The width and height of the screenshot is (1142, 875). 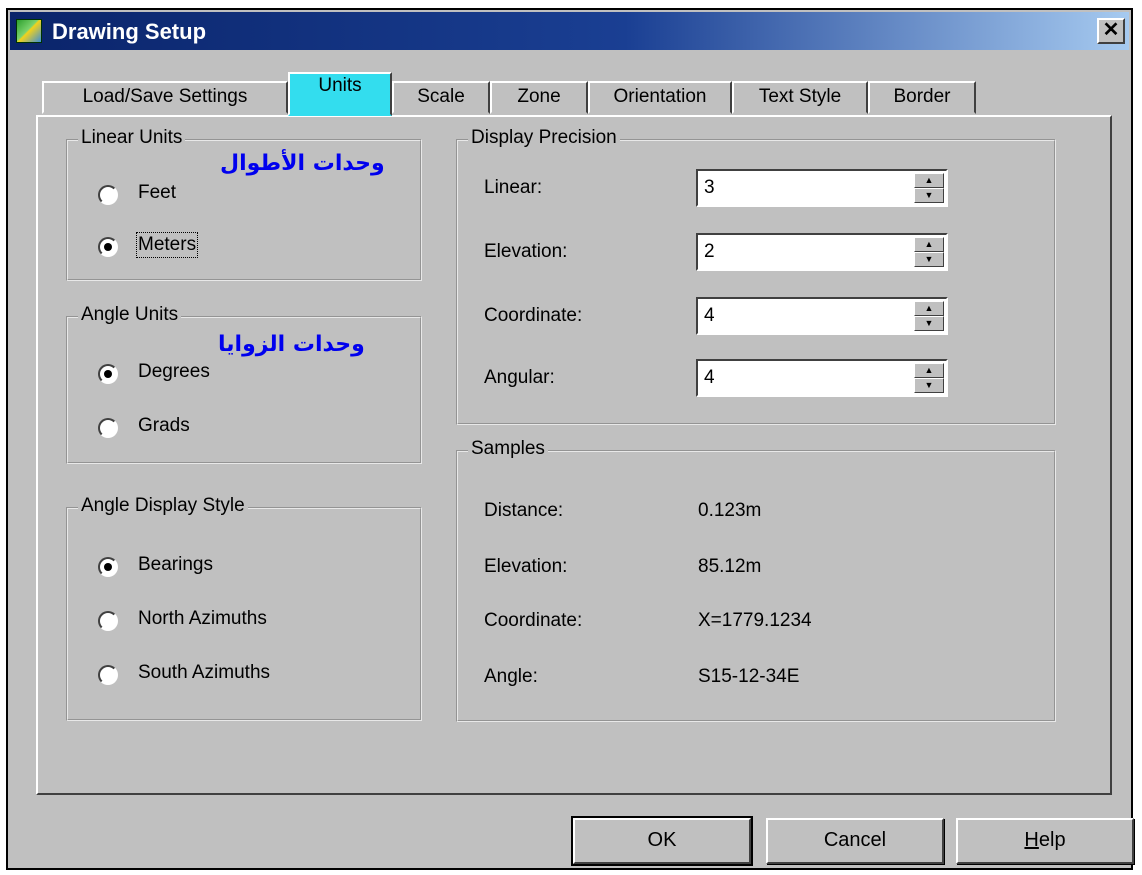 What do you see at coordinates (174, 371) in the screenshot?
I see `radio-degrees-label: Degrees` at bounding box center [174, 371].